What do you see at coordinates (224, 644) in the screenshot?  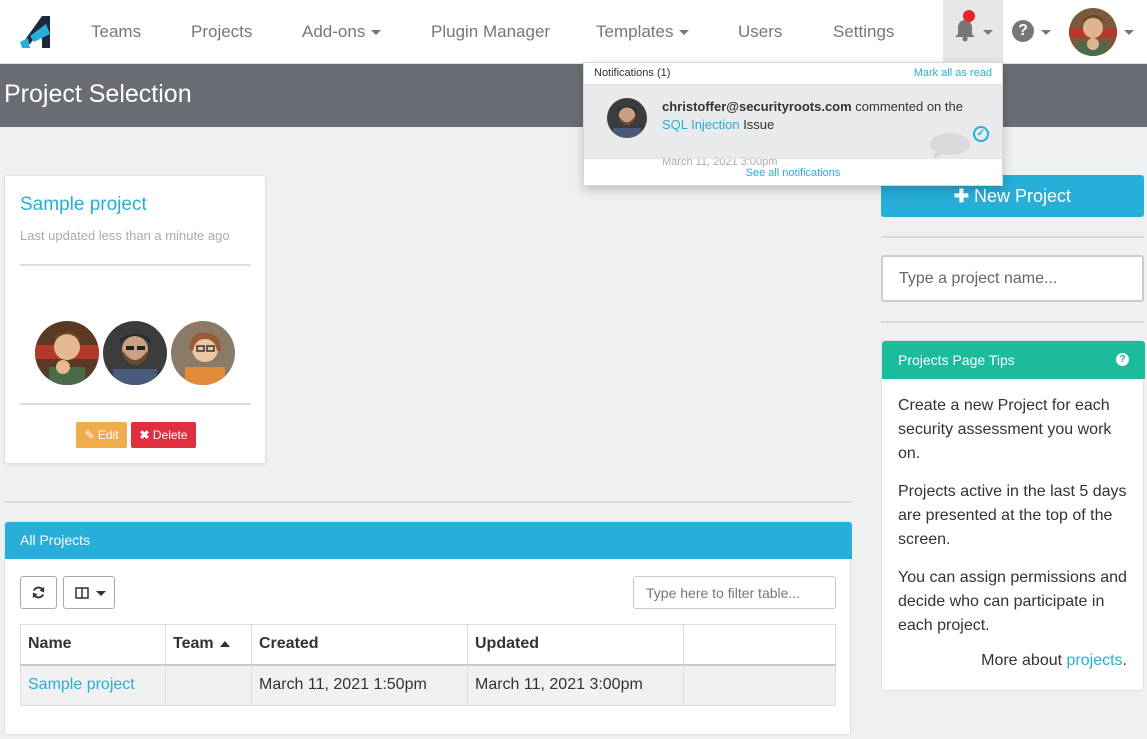 I see `sort-asc-icon` at bounding box center [224, 644].